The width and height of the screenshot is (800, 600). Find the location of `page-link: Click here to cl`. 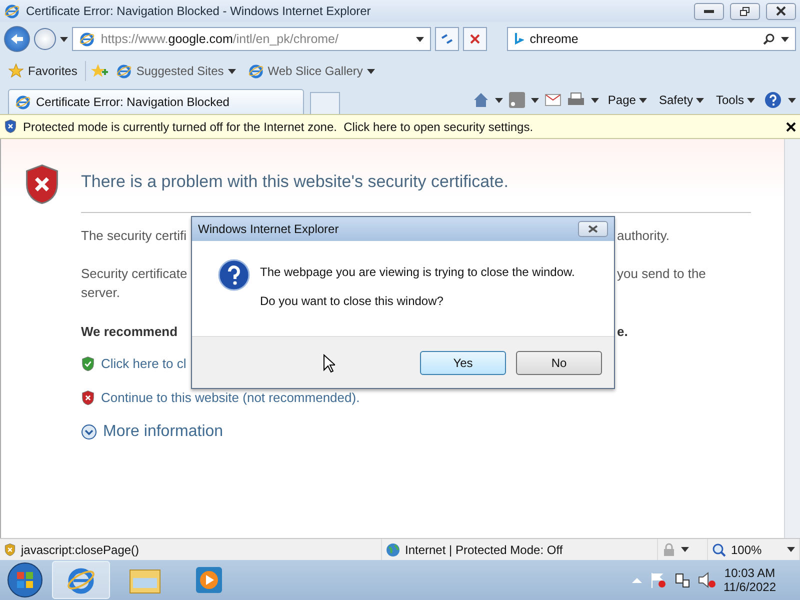

page-link: Click here to cl is located at coordinates (133, 363).